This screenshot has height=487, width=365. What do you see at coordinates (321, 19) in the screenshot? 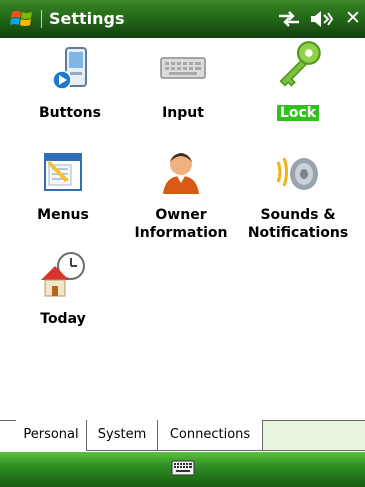
I see `volume-icon` at bounding box center [321, 19].